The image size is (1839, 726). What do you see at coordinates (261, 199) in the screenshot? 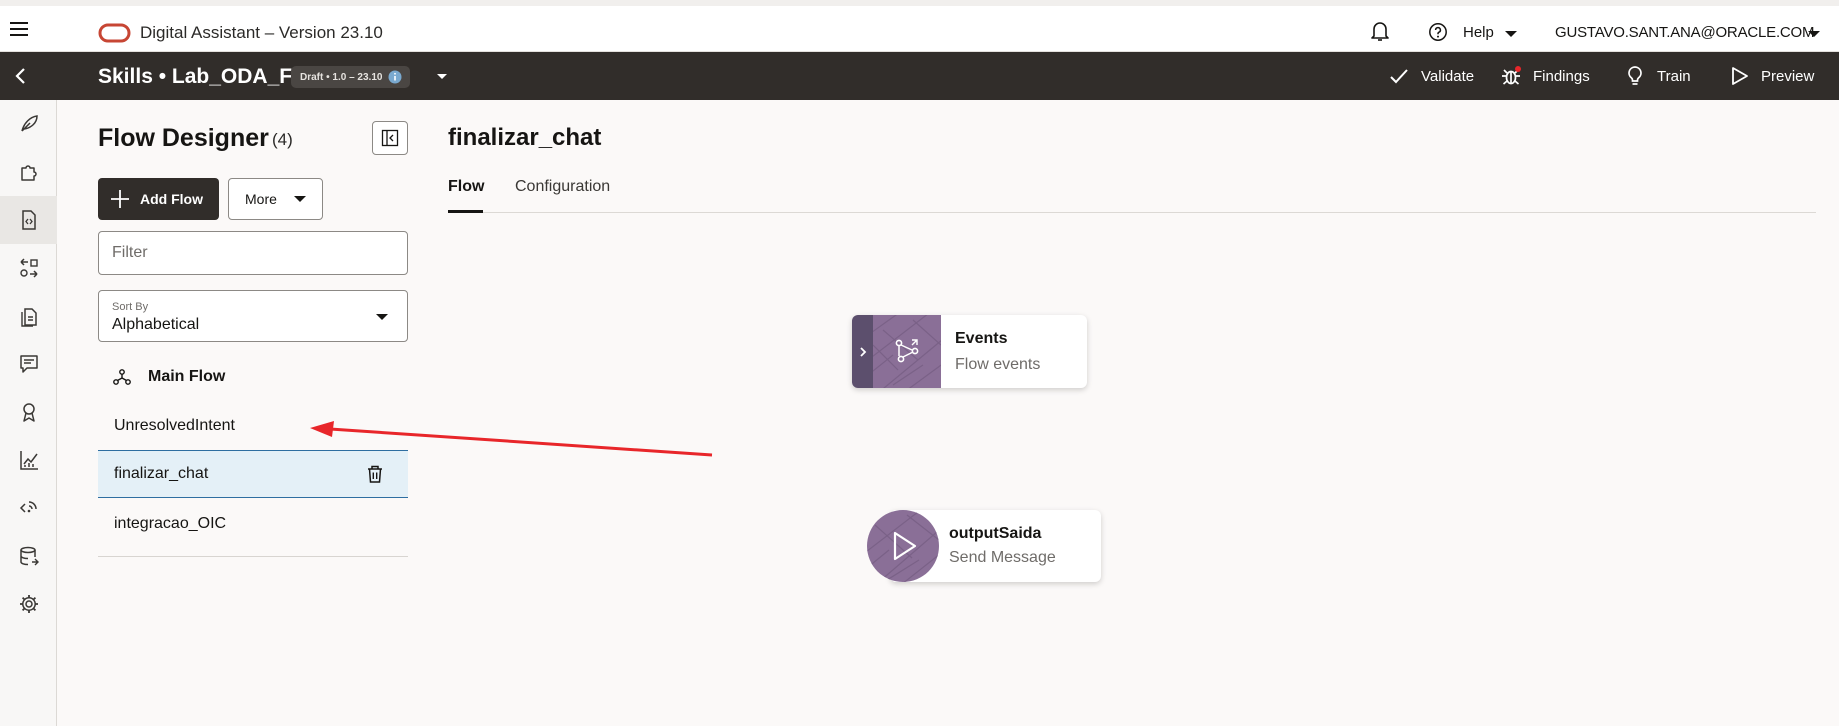
I see `more-label: More` at bounding box center [261, 199].